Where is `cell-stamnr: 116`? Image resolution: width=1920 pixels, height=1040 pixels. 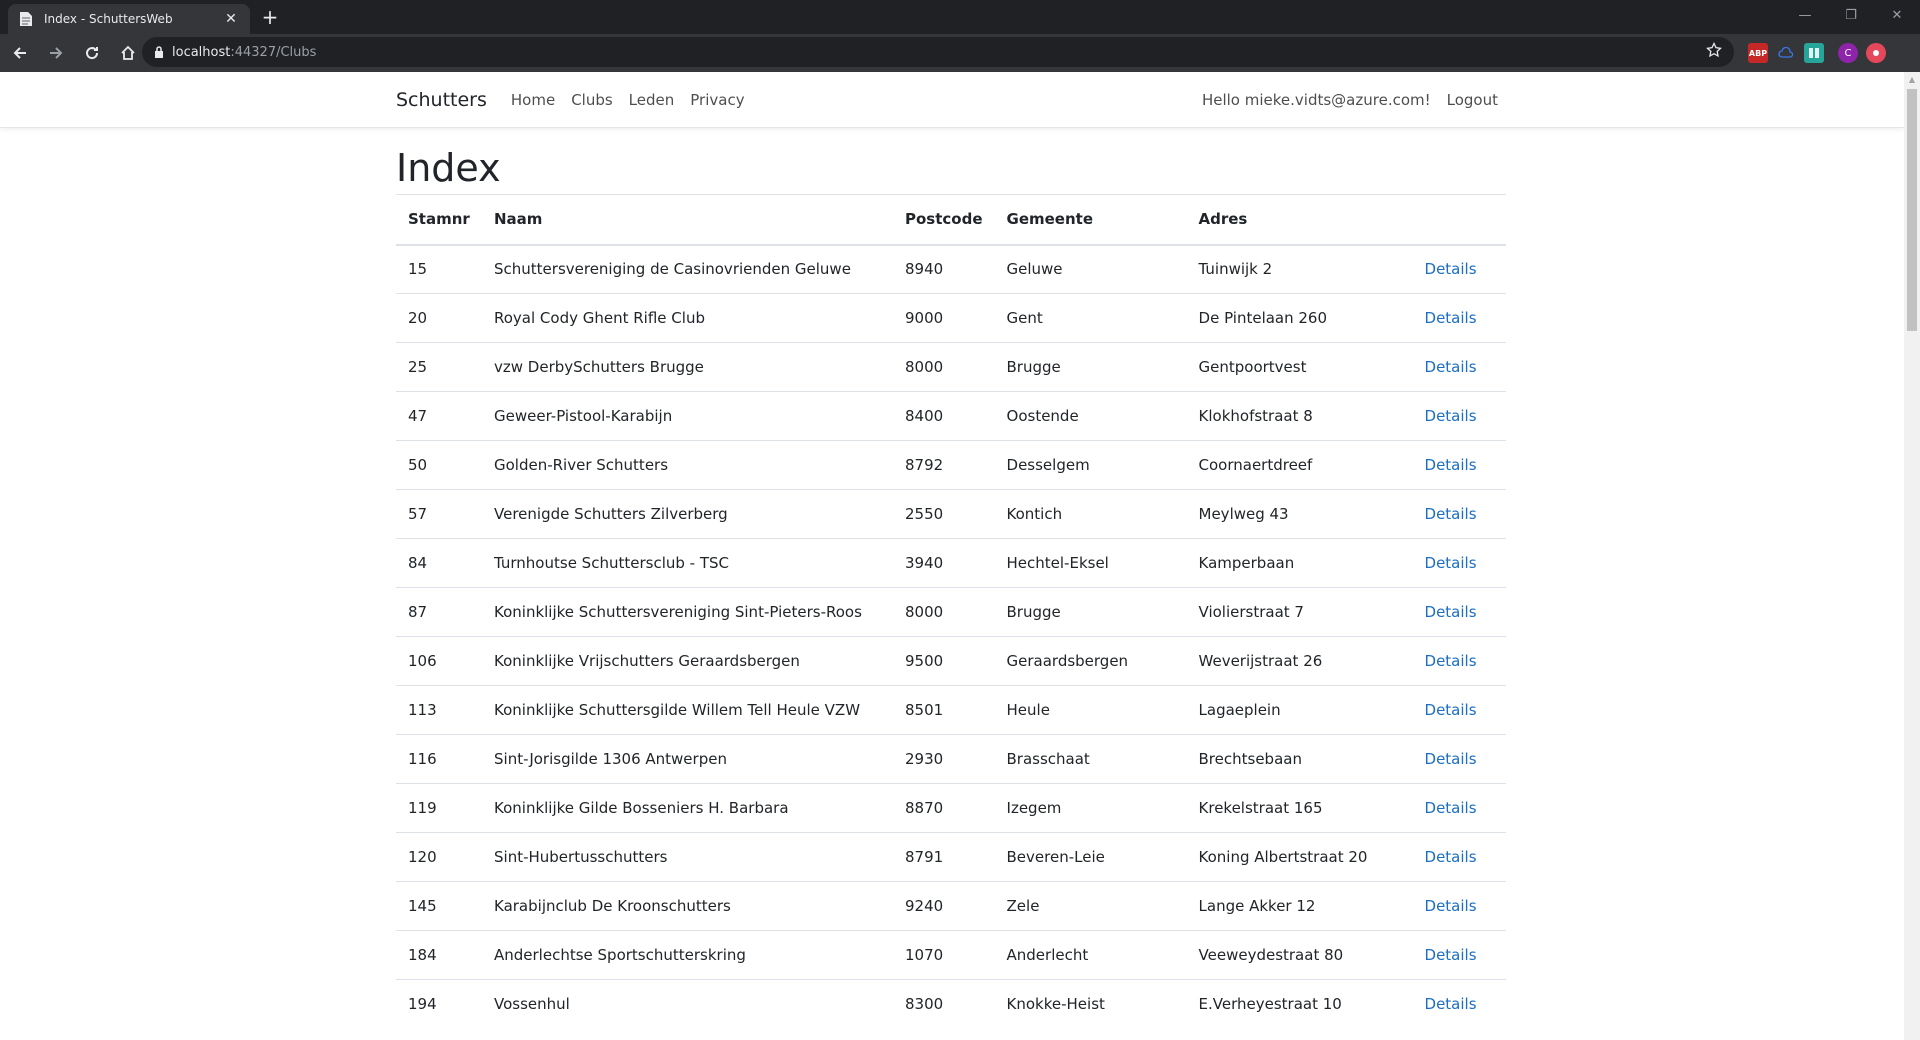
cell-stamnr: 116 is located at coordinates (439, 759).